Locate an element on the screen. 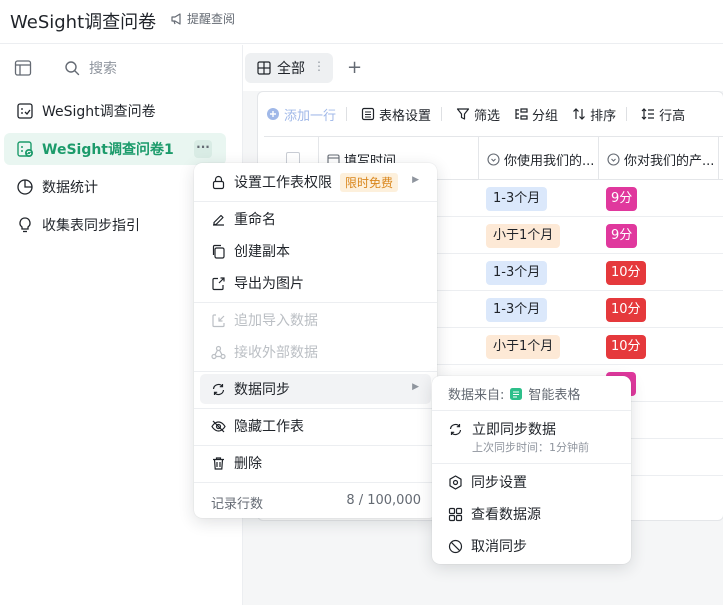 This screenshot has width=723, height=605. record-rows-value: 8 / 100,000 is located at coordinates (383, 500).